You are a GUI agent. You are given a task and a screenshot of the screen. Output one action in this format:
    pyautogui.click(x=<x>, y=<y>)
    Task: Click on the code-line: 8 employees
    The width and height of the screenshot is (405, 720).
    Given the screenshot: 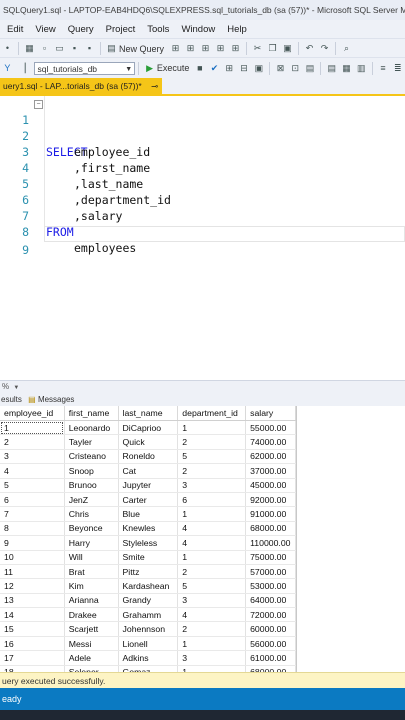 What is the action you would take?
    pyautogui.click(x=202, y=231)
    